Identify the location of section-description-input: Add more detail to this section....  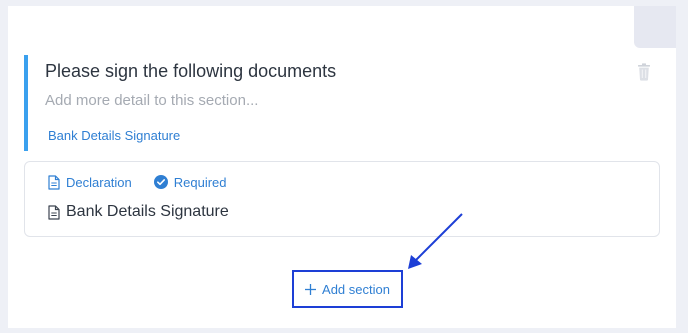
(151, 100).